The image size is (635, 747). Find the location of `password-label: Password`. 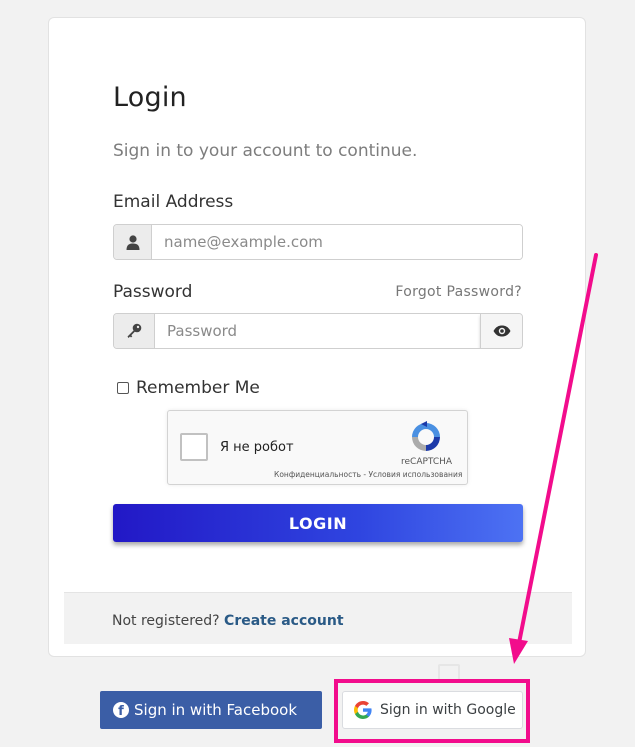

password-label: Password is located at coordinates (153, 292).